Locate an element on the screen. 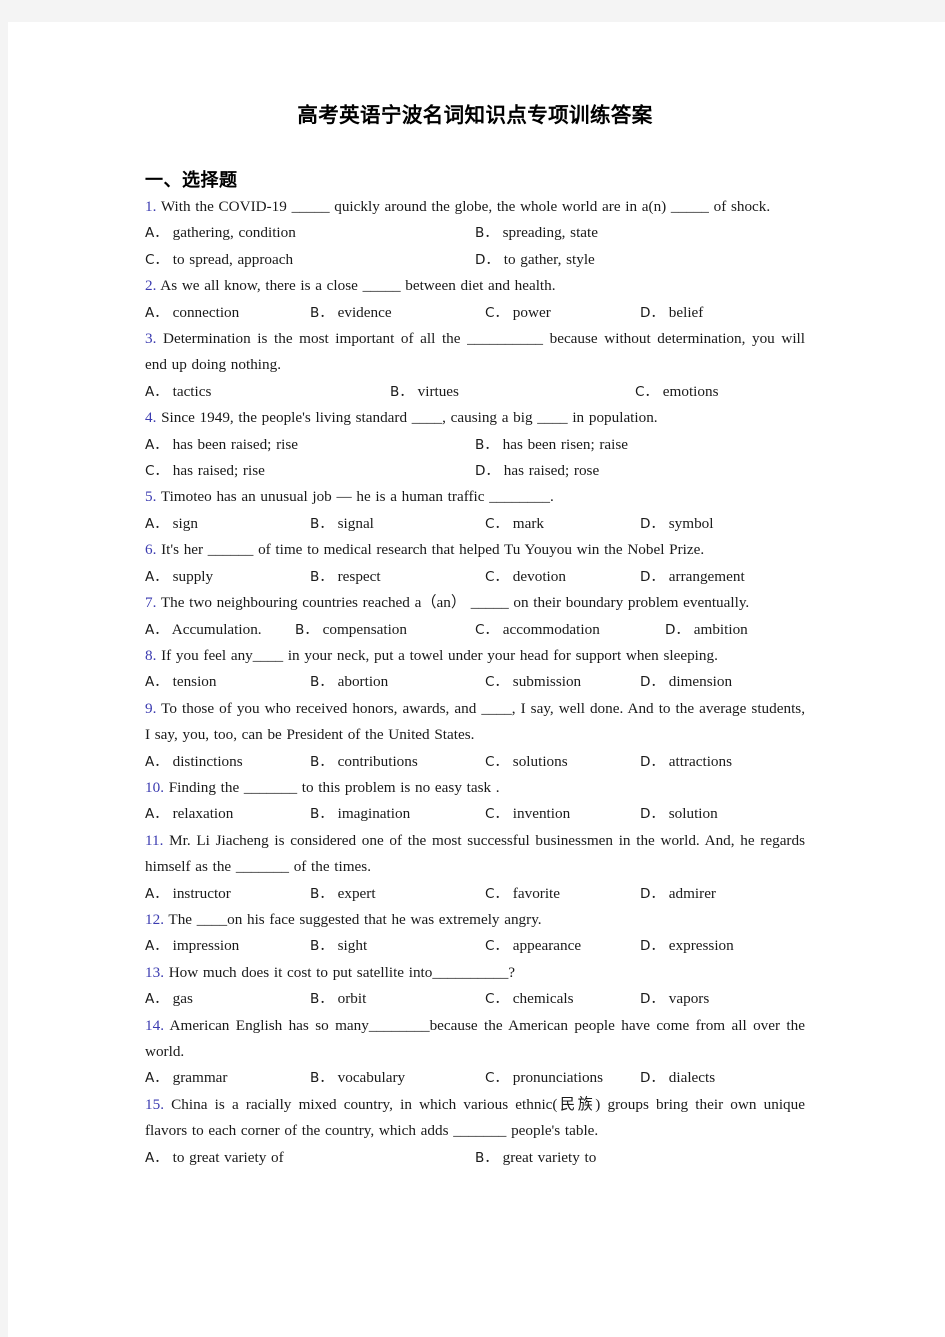  option-choice: D． ambition is located at coordinates (735, 630).